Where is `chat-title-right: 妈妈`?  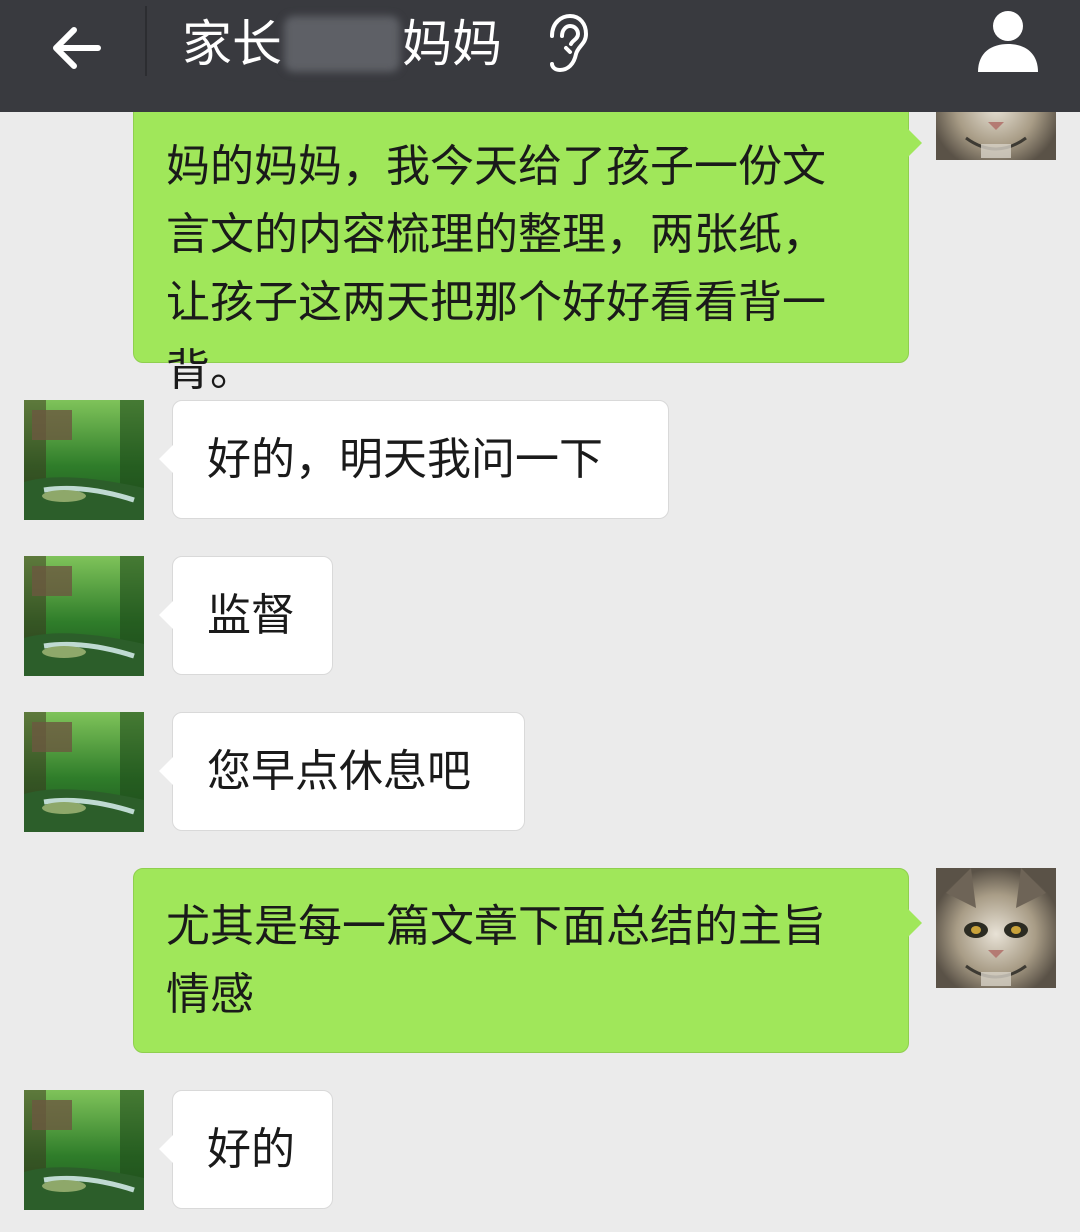
chat-title-right: 妈妈 is located at coordinates (452, 44).